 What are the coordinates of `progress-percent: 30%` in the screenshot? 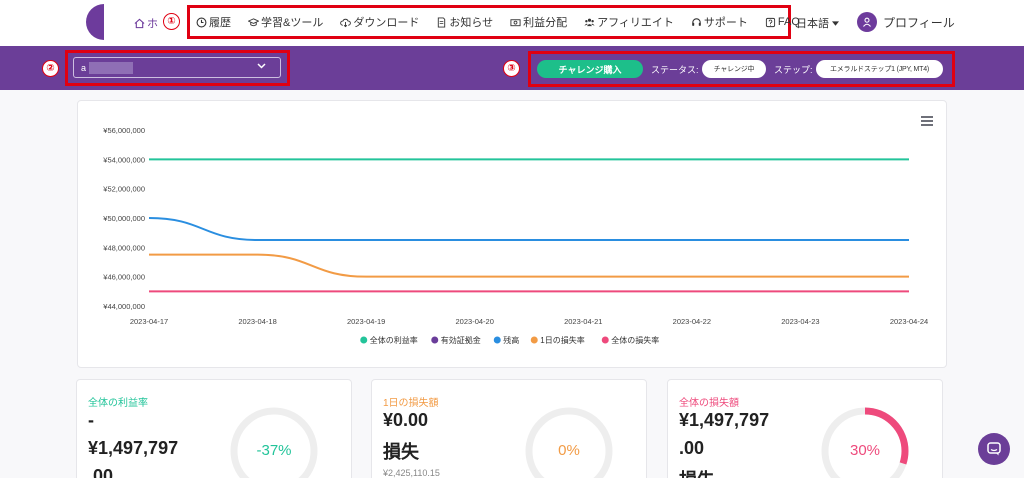 It's located at (865, 450).